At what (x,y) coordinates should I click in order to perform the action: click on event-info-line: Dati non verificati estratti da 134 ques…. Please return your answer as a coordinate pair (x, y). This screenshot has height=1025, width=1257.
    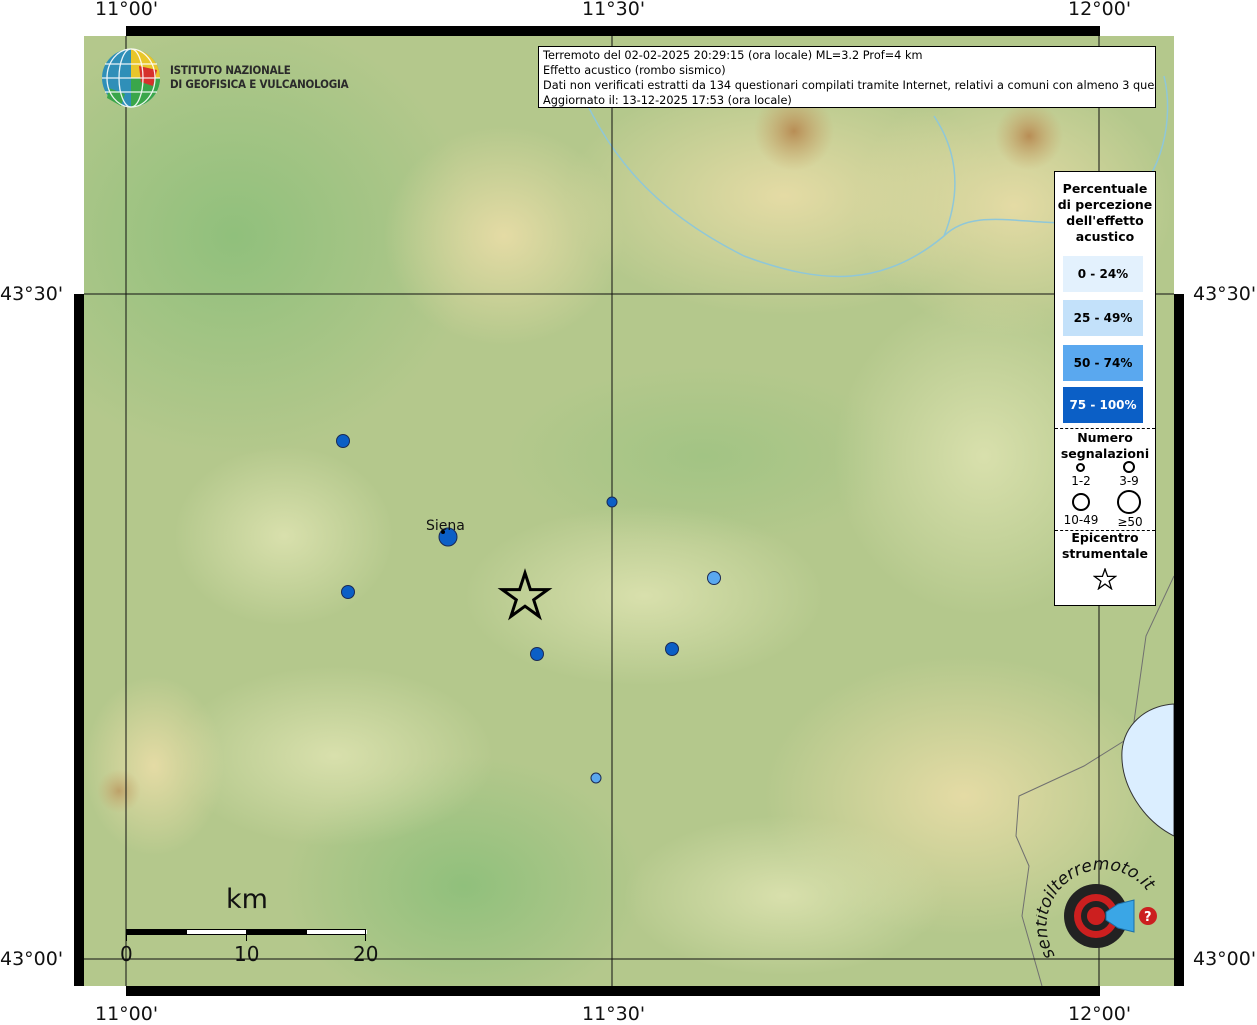
    Looking at the image, I should click on (849, 85).